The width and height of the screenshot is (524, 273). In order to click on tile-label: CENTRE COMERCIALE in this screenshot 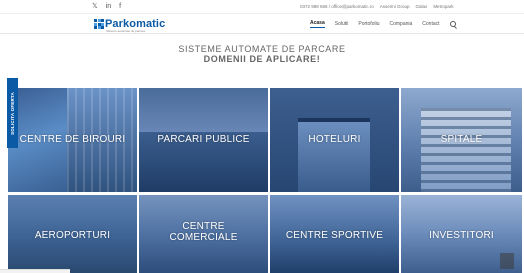, I will do `click(203, 232)`.